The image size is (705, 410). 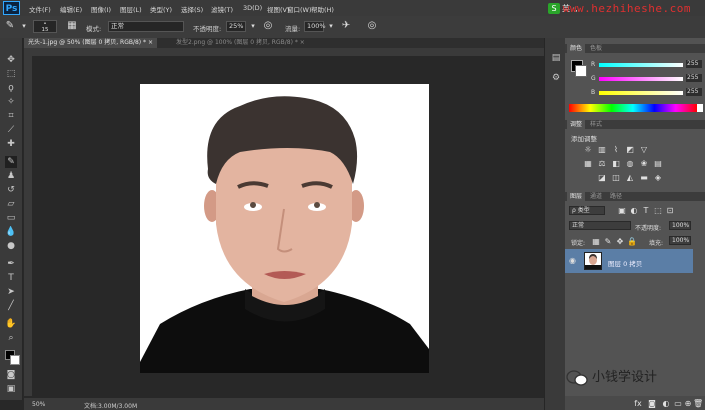 I want to click on zoom-tool-icon: ⌕, so click(x=11, y=338).